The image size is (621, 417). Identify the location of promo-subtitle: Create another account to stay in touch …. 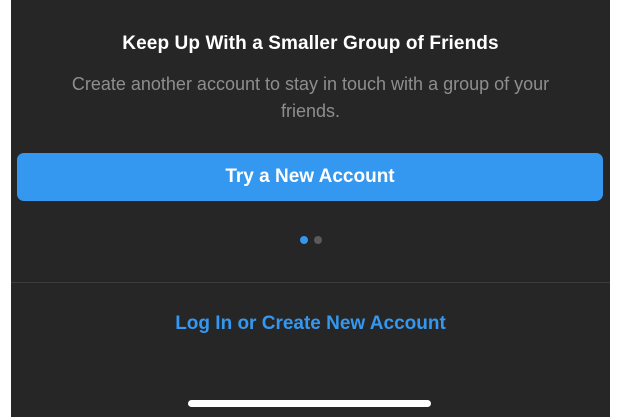
(310, 97).